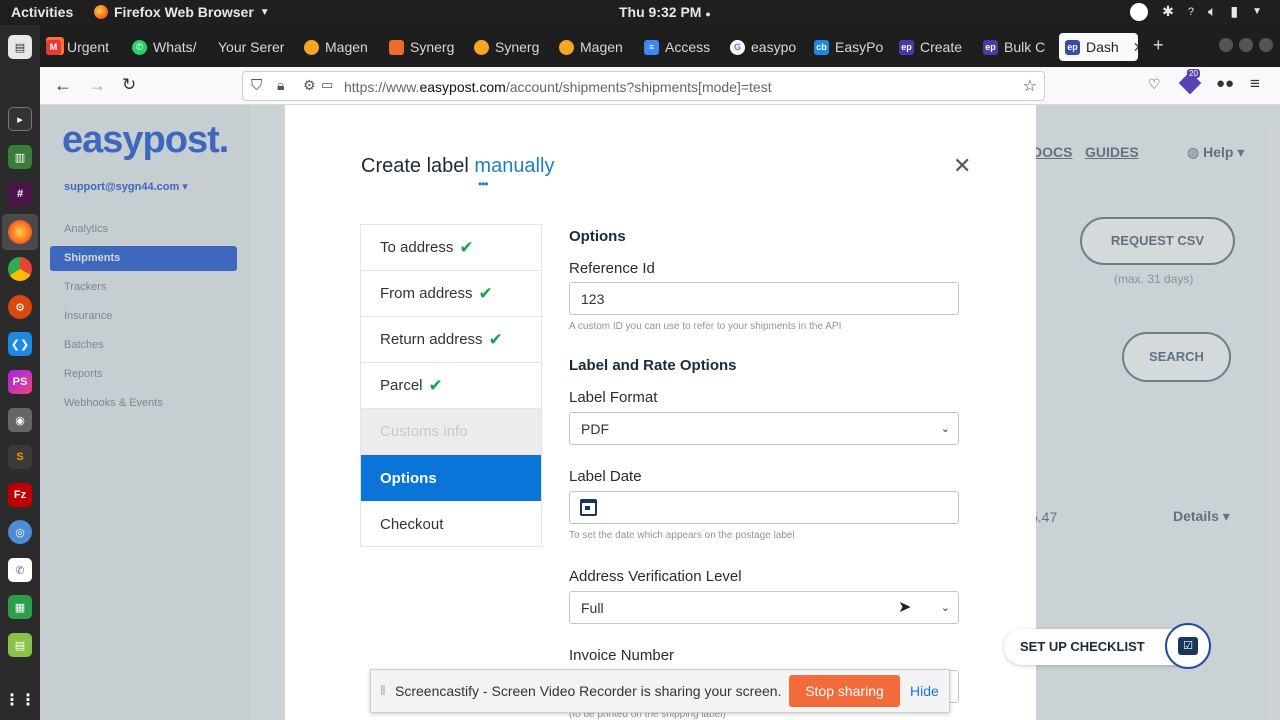 Image resolution: width=1280 pixels, height=720 pixels. Describe the element at coordinates (53, 47) in the screenshot. I see `tab-favicon: M` at that location.